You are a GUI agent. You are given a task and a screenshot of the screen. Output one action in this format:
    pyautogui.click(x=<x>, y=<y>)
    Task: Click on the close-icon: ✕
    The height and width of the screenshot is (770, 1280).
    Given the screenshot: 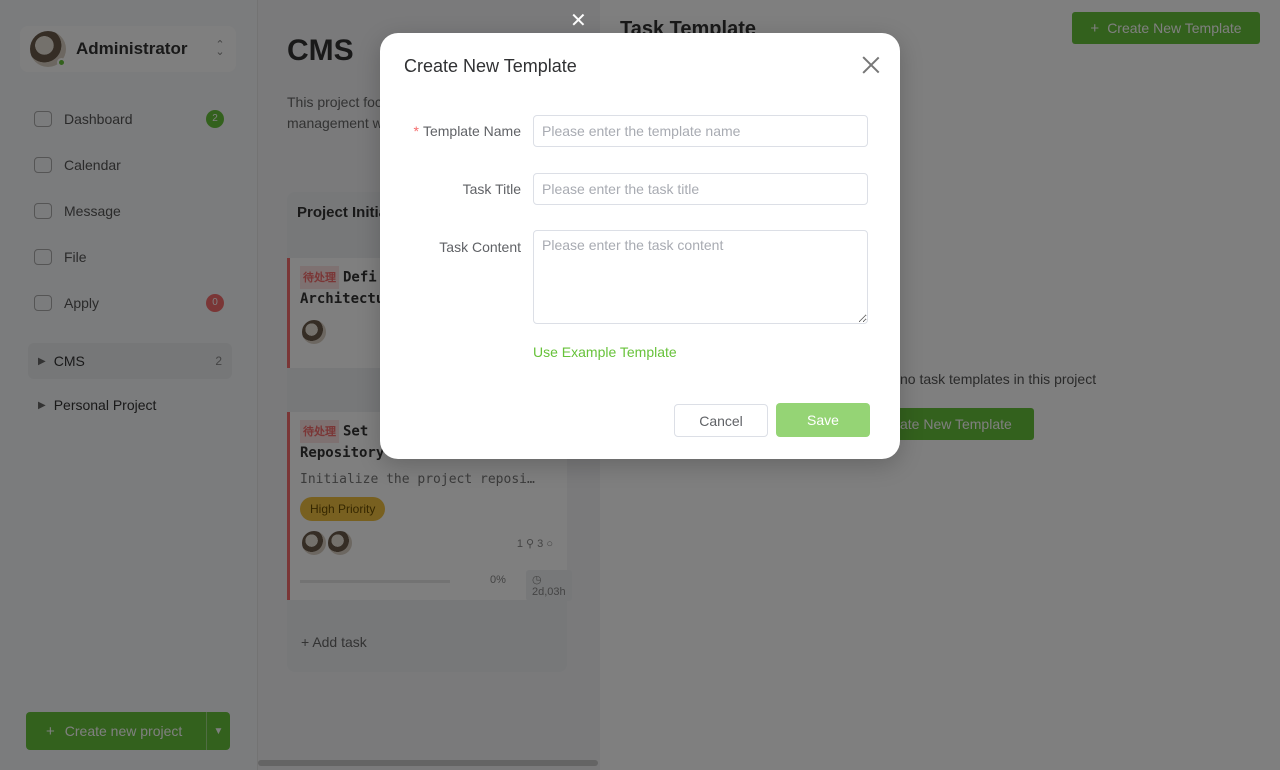 What is the action you would take?
    pyautogui.click(x=578, y=20)
    